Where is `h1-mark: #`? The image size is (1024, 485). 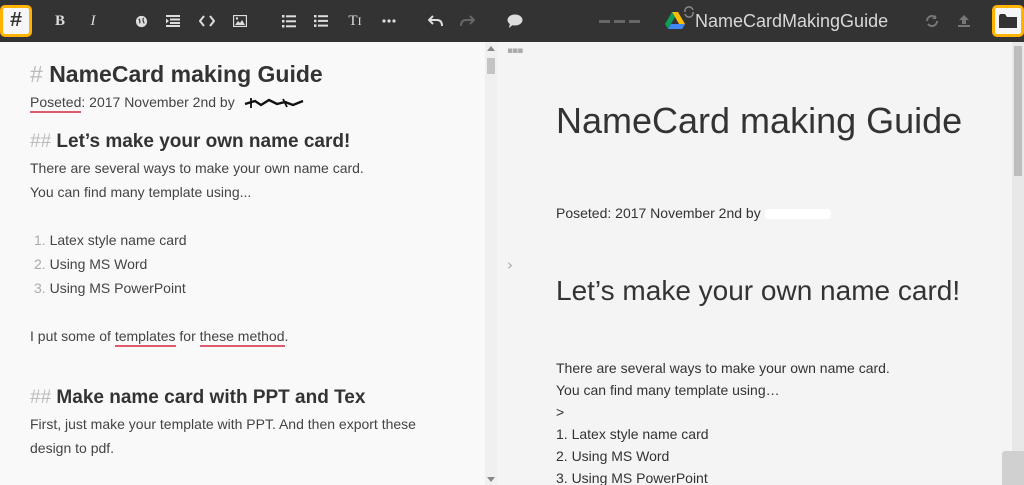 h1-mark: # is located at coordinates (36, 74).